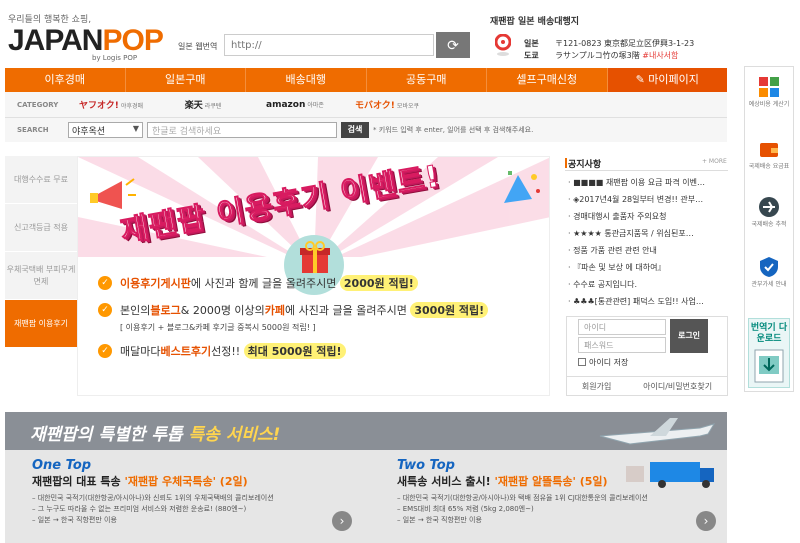 The width and height of the screenshot is (800, 543). What do you see at coordinates (522, 481) in the screenshot?
I see `two-top-heading: 새특송 서비스 출시! '재팬팝 알뜰특송' (5일)` at bounding box center [522, 481].